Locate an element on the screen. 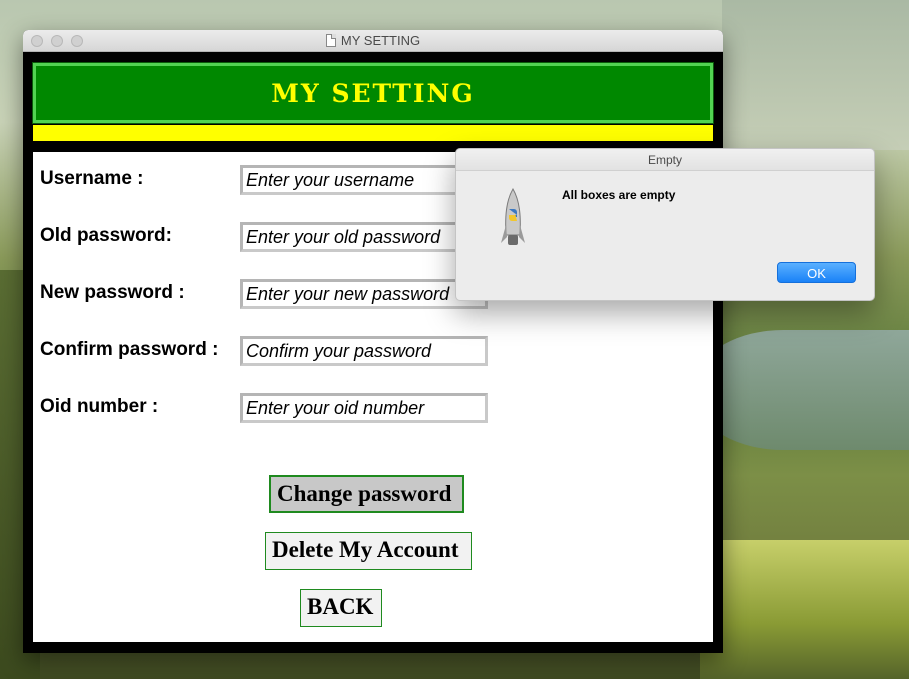 Image resolution: width=909 pixels, height=679 pixels. back-button: BACK is located at coordinates (341, 608).